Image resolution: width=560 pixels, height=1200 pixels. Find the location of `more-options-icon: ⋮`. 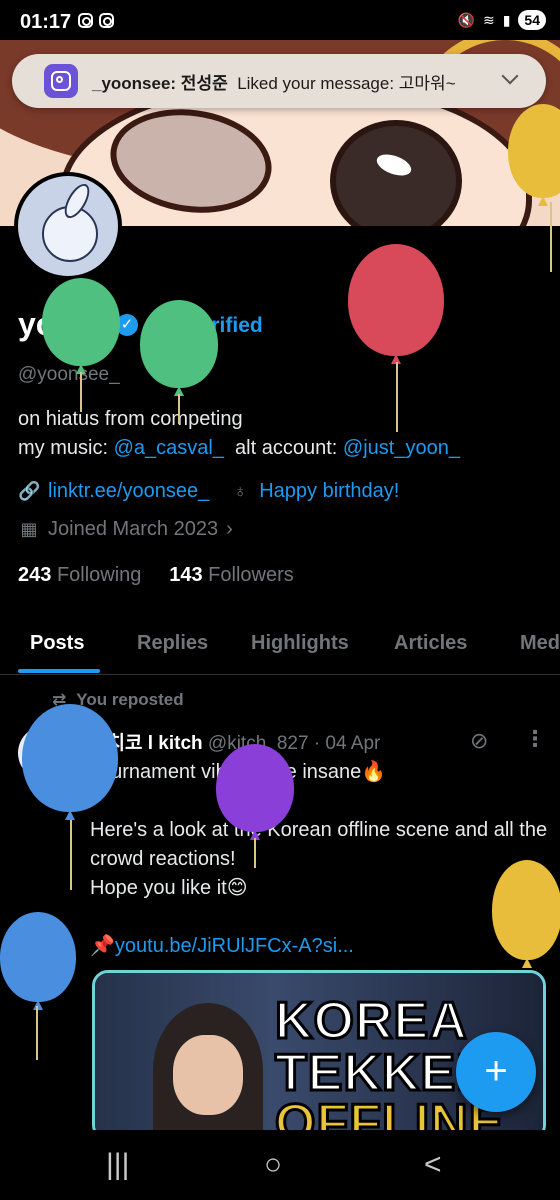

more-options-icon: ⋮ is located at coordinates (535, 739).